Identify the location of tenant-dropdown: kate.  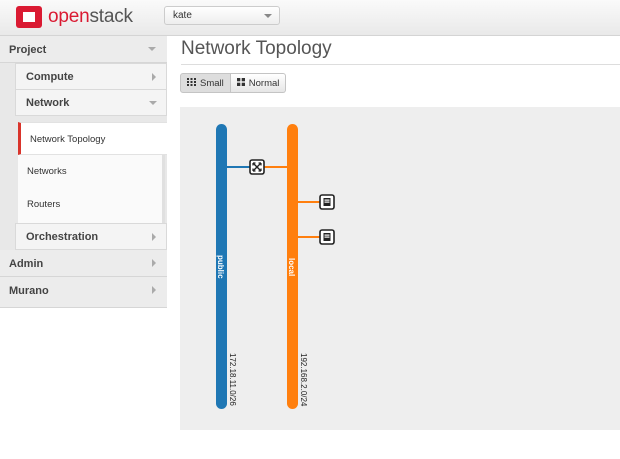
(222, 15).